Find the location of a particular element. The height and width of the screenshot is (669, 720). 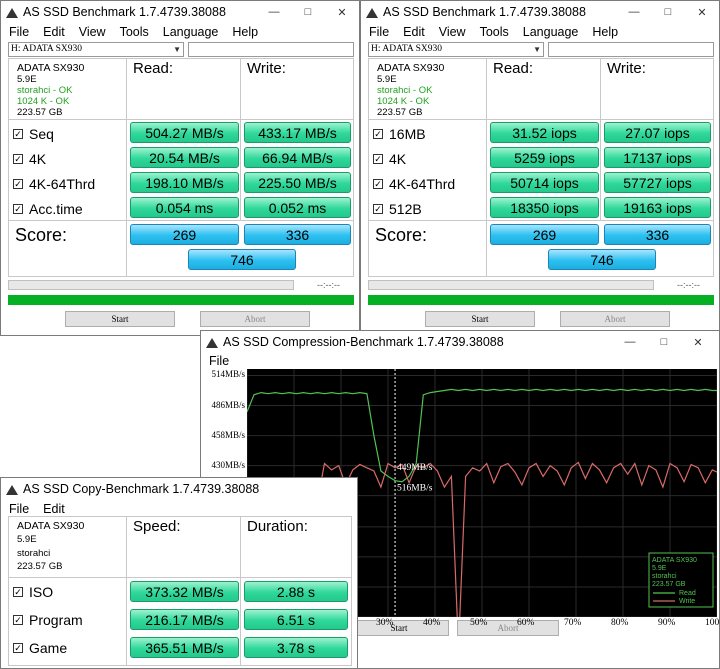

app-icon is located at coordinates (212, 342).